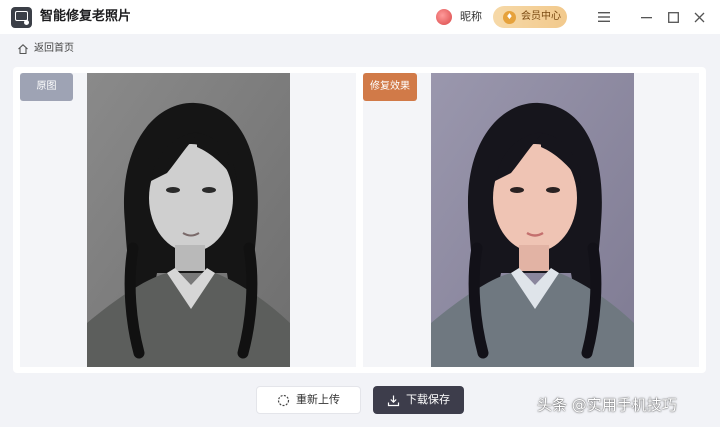 The height and width of the screenshot is (427, 720). What do you see at coordinates (23, 49) in the screenshot?
I see `home-icon` at bounding box center [23, 49].